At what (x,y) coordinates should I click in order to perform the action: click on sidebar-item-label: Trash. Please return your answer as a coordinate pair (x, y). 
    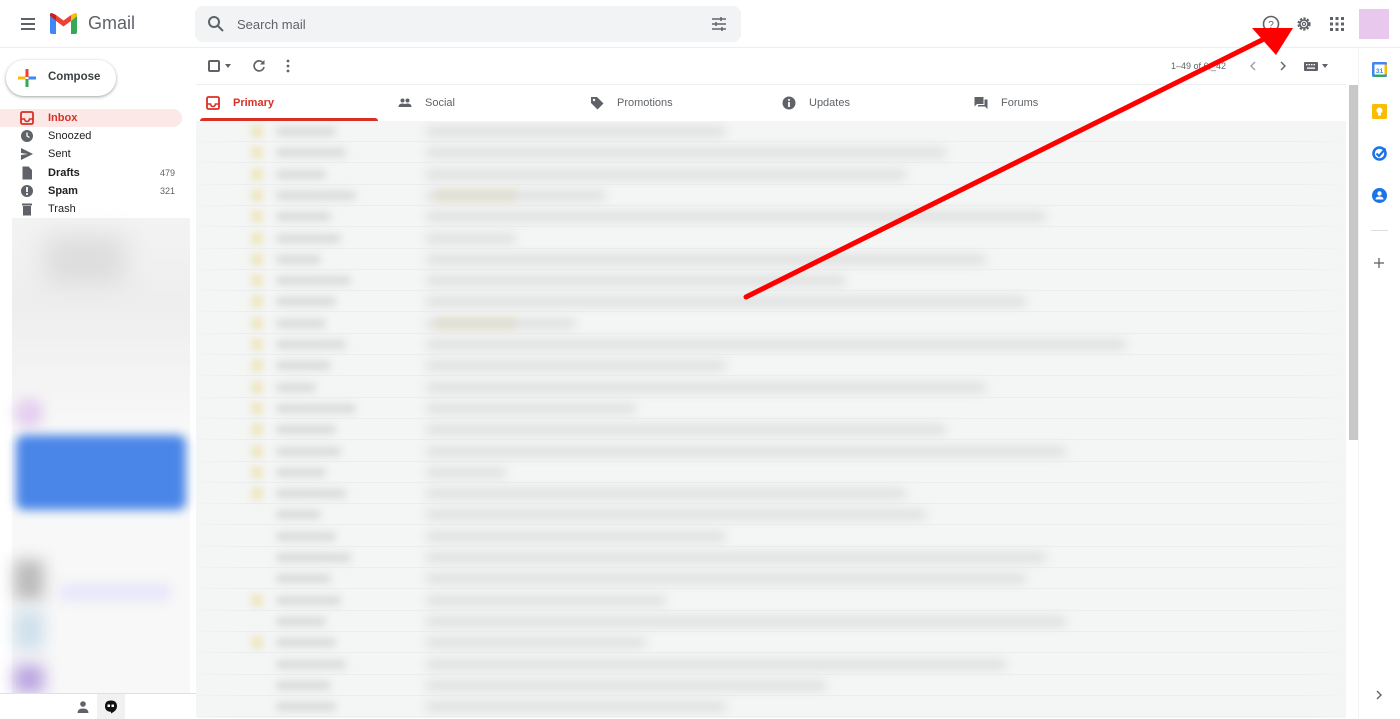
    Looking at the image, I should click on (62, 209).